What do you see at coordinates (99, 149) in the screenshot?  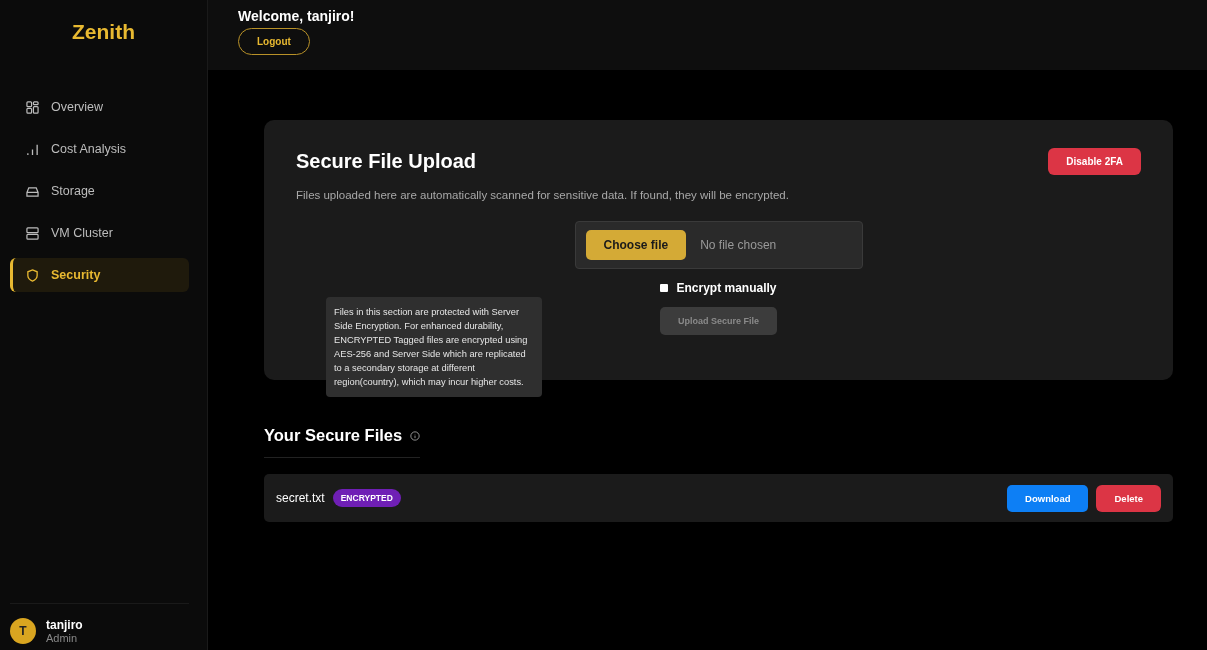 I see `nav-item: Cost Analysis` at bounding box center [99, 149].